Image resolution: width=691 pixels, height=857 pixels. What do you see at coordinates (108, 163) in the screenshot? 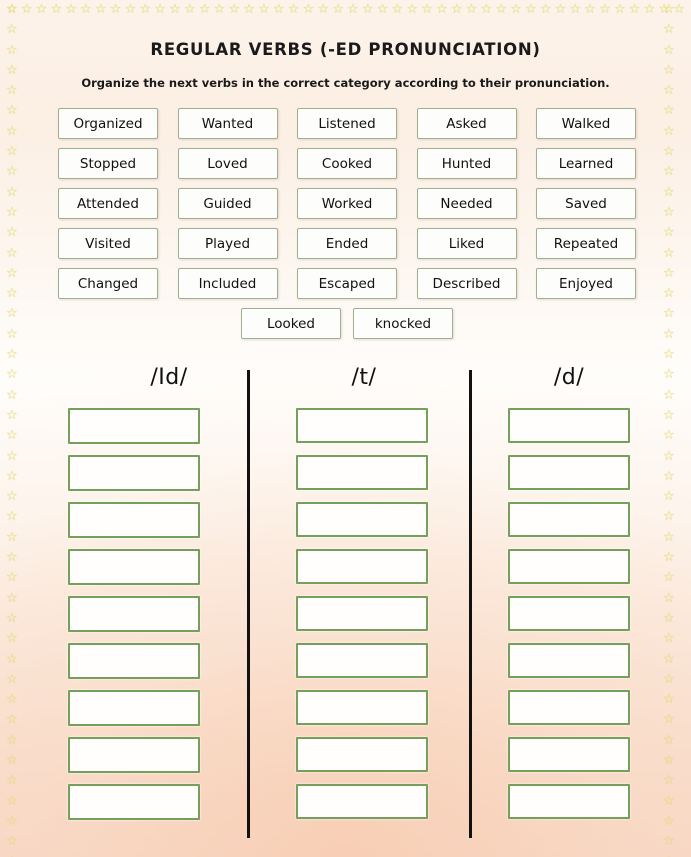
I see `word-chip: Stopped` at bounding box center [108, 163].